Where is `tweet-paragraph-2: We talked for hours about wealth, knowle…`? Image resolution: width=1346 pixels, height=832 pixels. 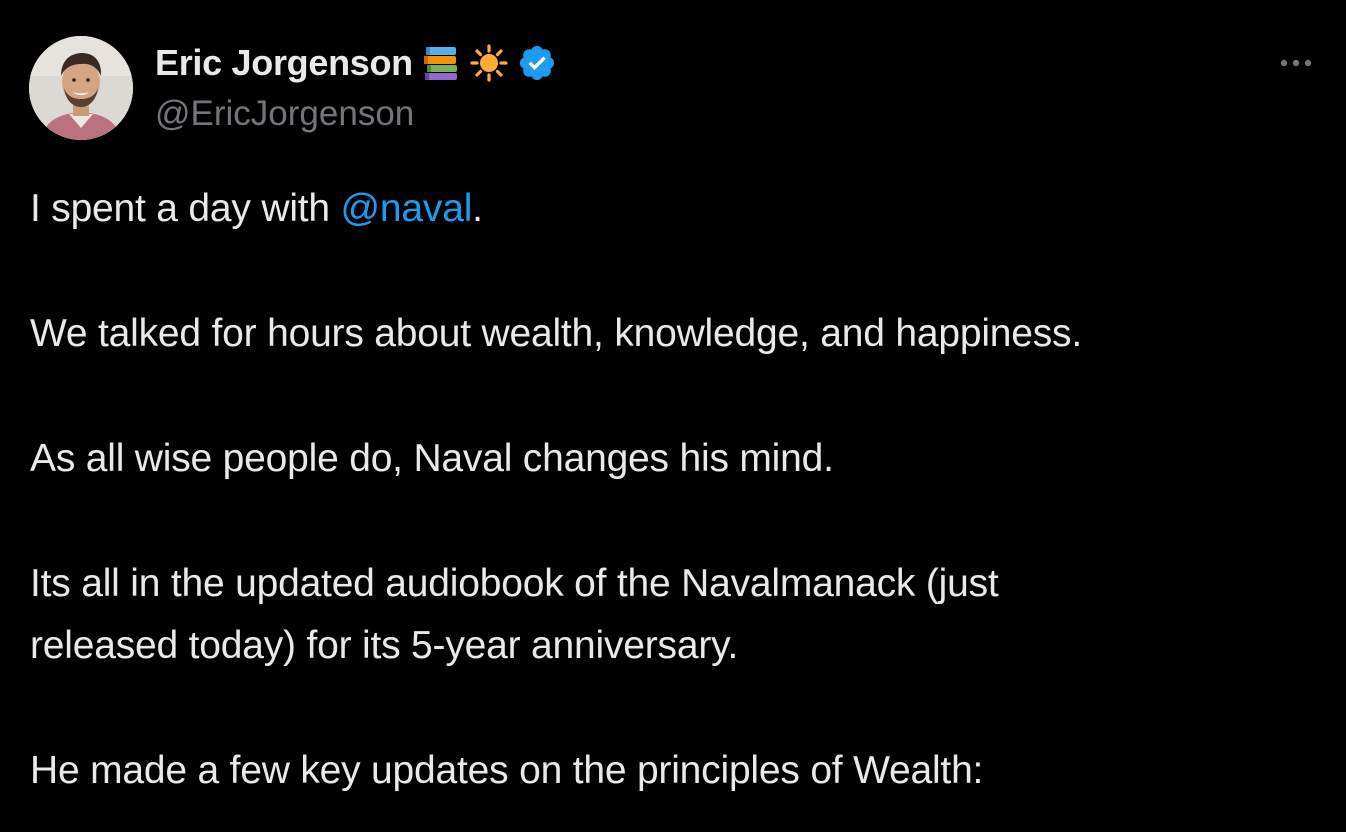 tweet-paragraph-2: We talked for hours about wealth, knowle… is located at coordinates (556, 333).